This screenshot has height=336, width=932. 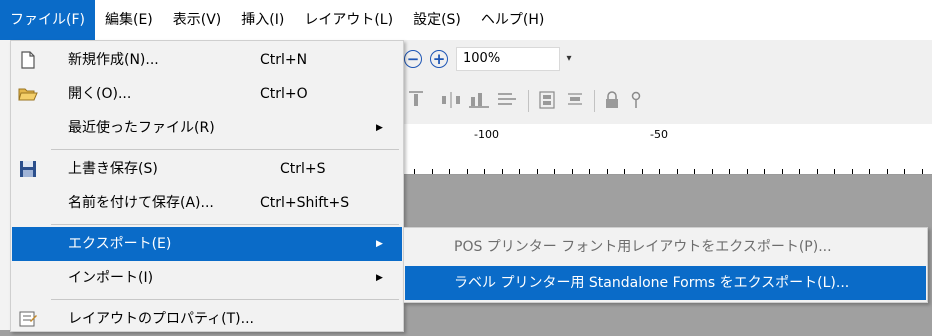 I want to click on distribute-horizontal-icon, so click(x=451, y=100).